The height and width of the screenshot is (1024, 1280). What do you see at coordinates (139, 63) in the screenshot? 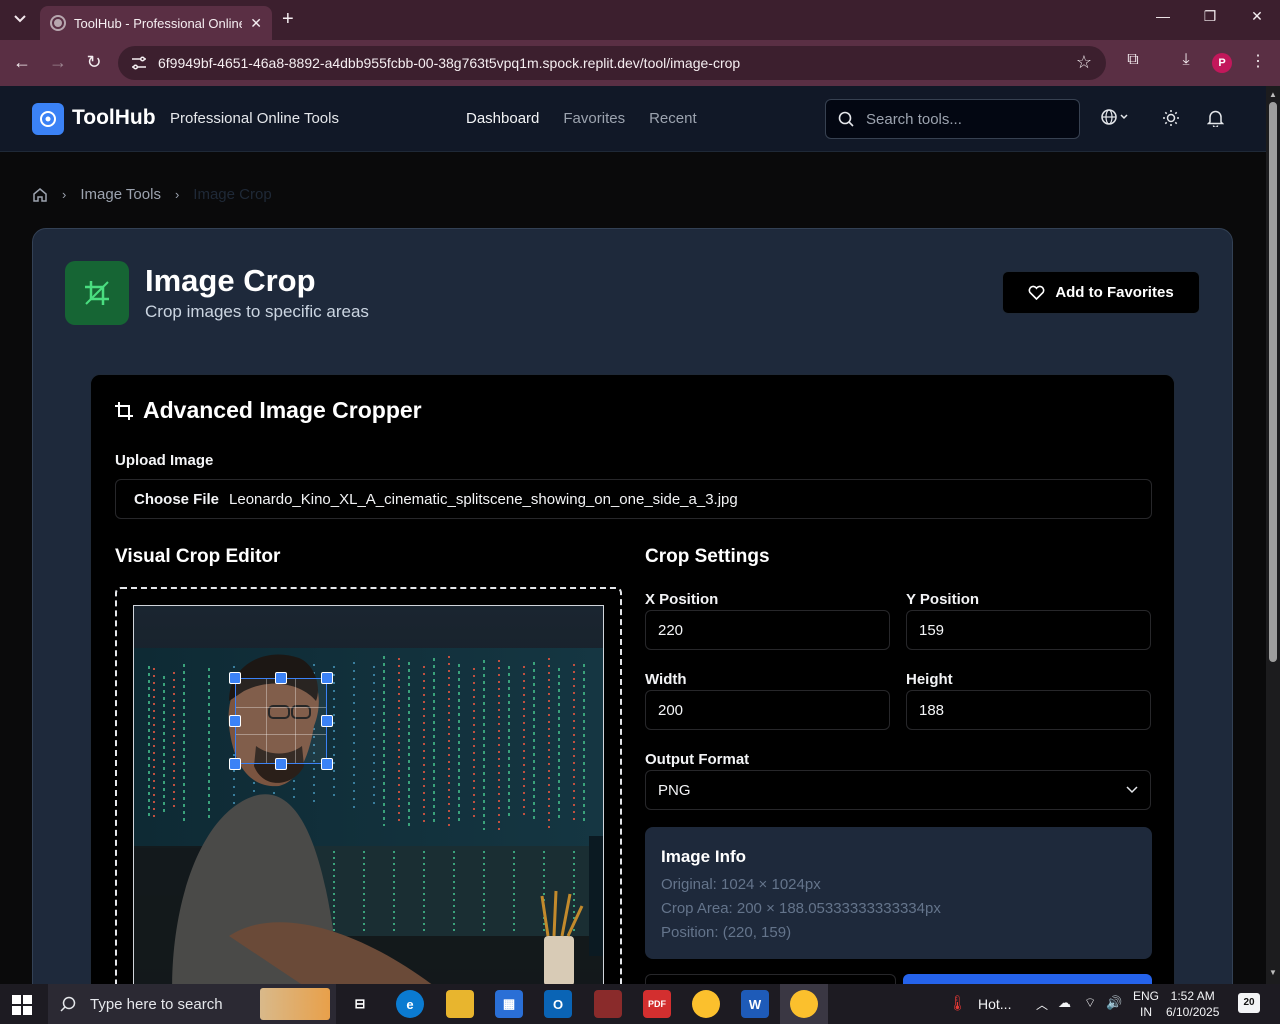
I see `site-info-icon` at bounding box center [139, 63].